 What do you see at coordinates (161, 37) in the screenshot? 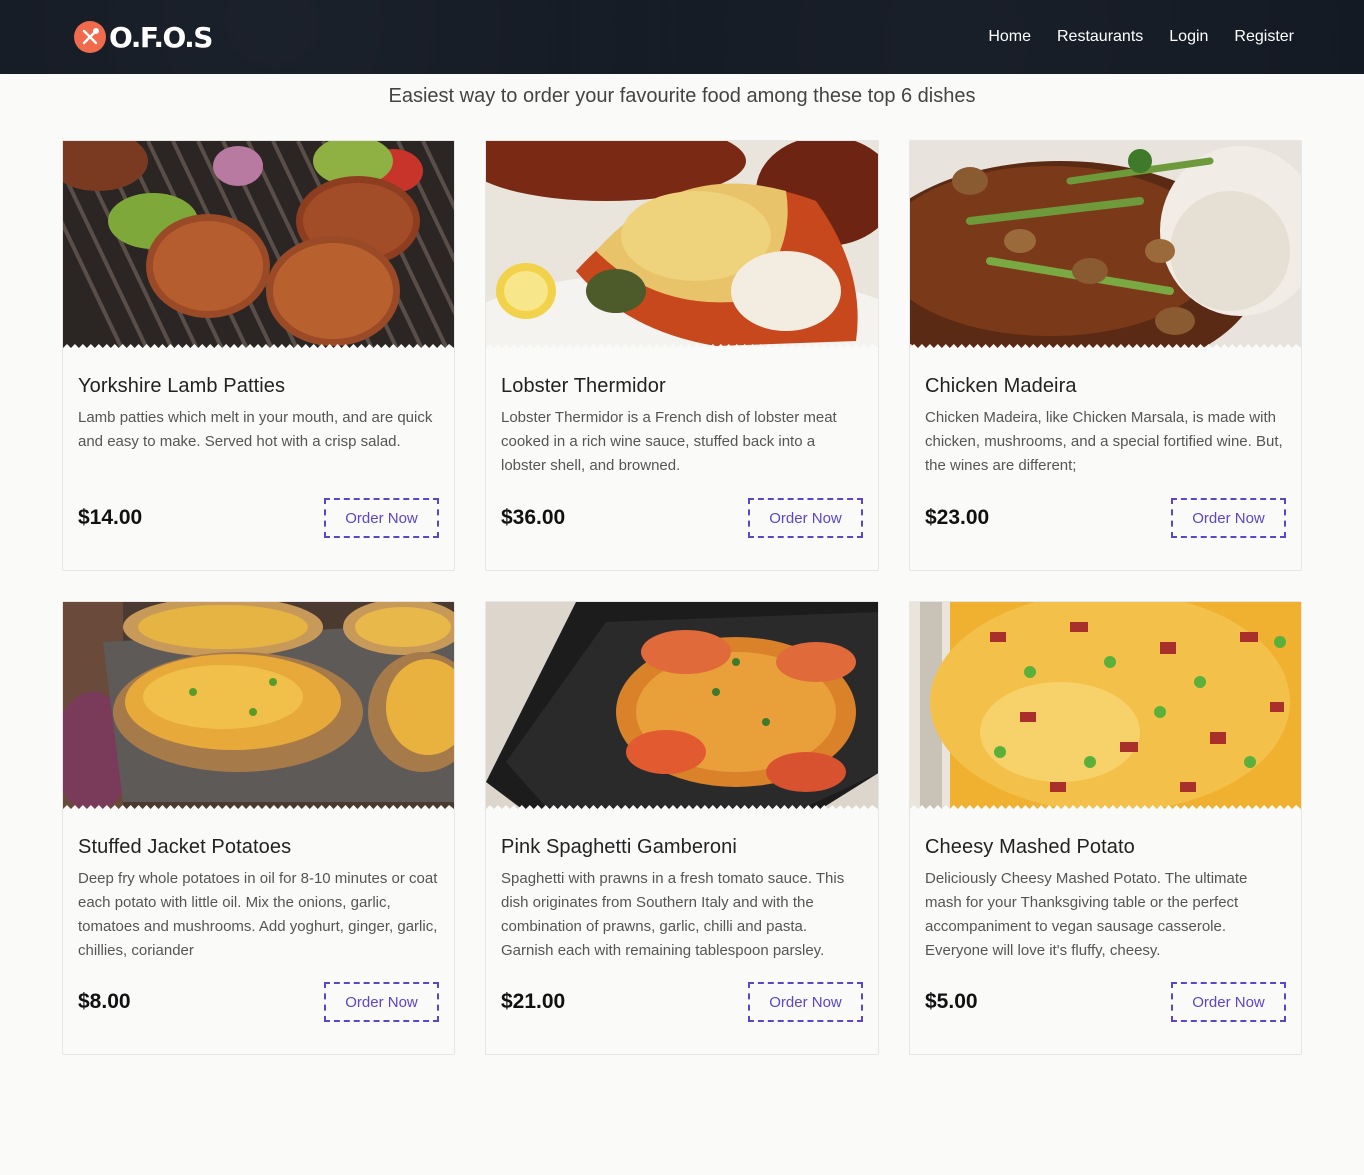
I see `brand-name: O.F.O.S` at bounding box center [161, 37].